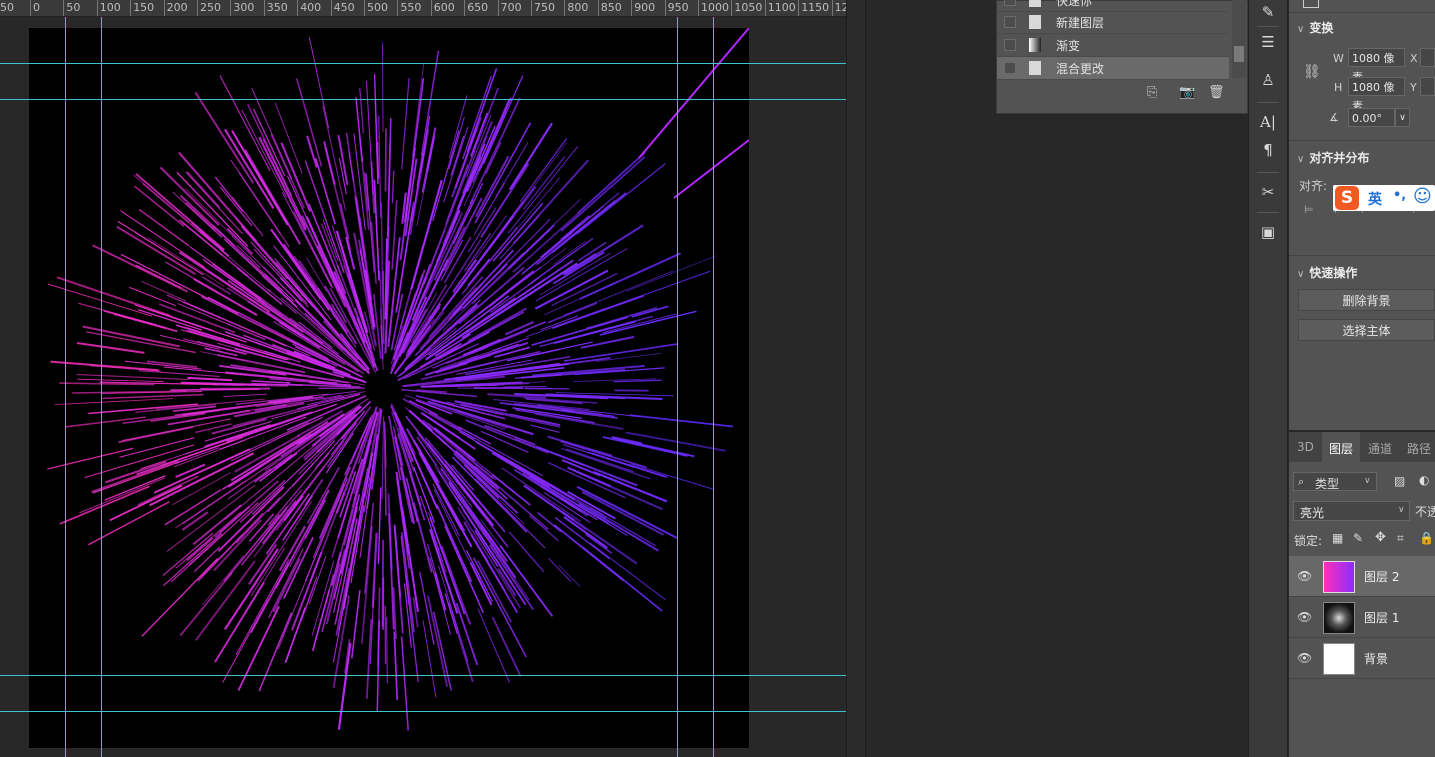  What do you see at coordinates (1427, 57) in the screenshot?
I see `x-field` at bounding box center [1427, 57].